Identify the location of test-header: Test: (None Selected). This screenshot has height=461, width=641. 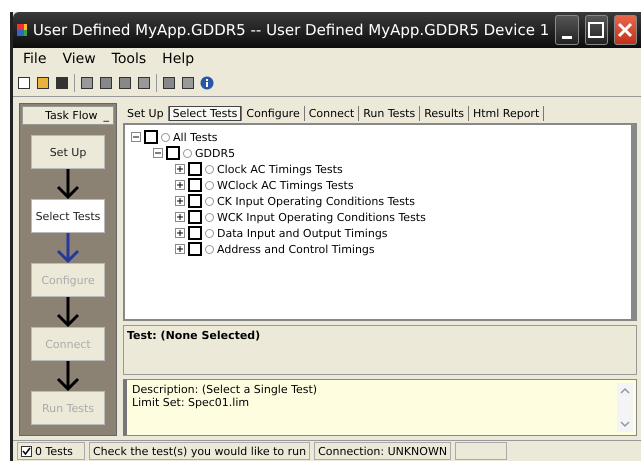
(380, 350).